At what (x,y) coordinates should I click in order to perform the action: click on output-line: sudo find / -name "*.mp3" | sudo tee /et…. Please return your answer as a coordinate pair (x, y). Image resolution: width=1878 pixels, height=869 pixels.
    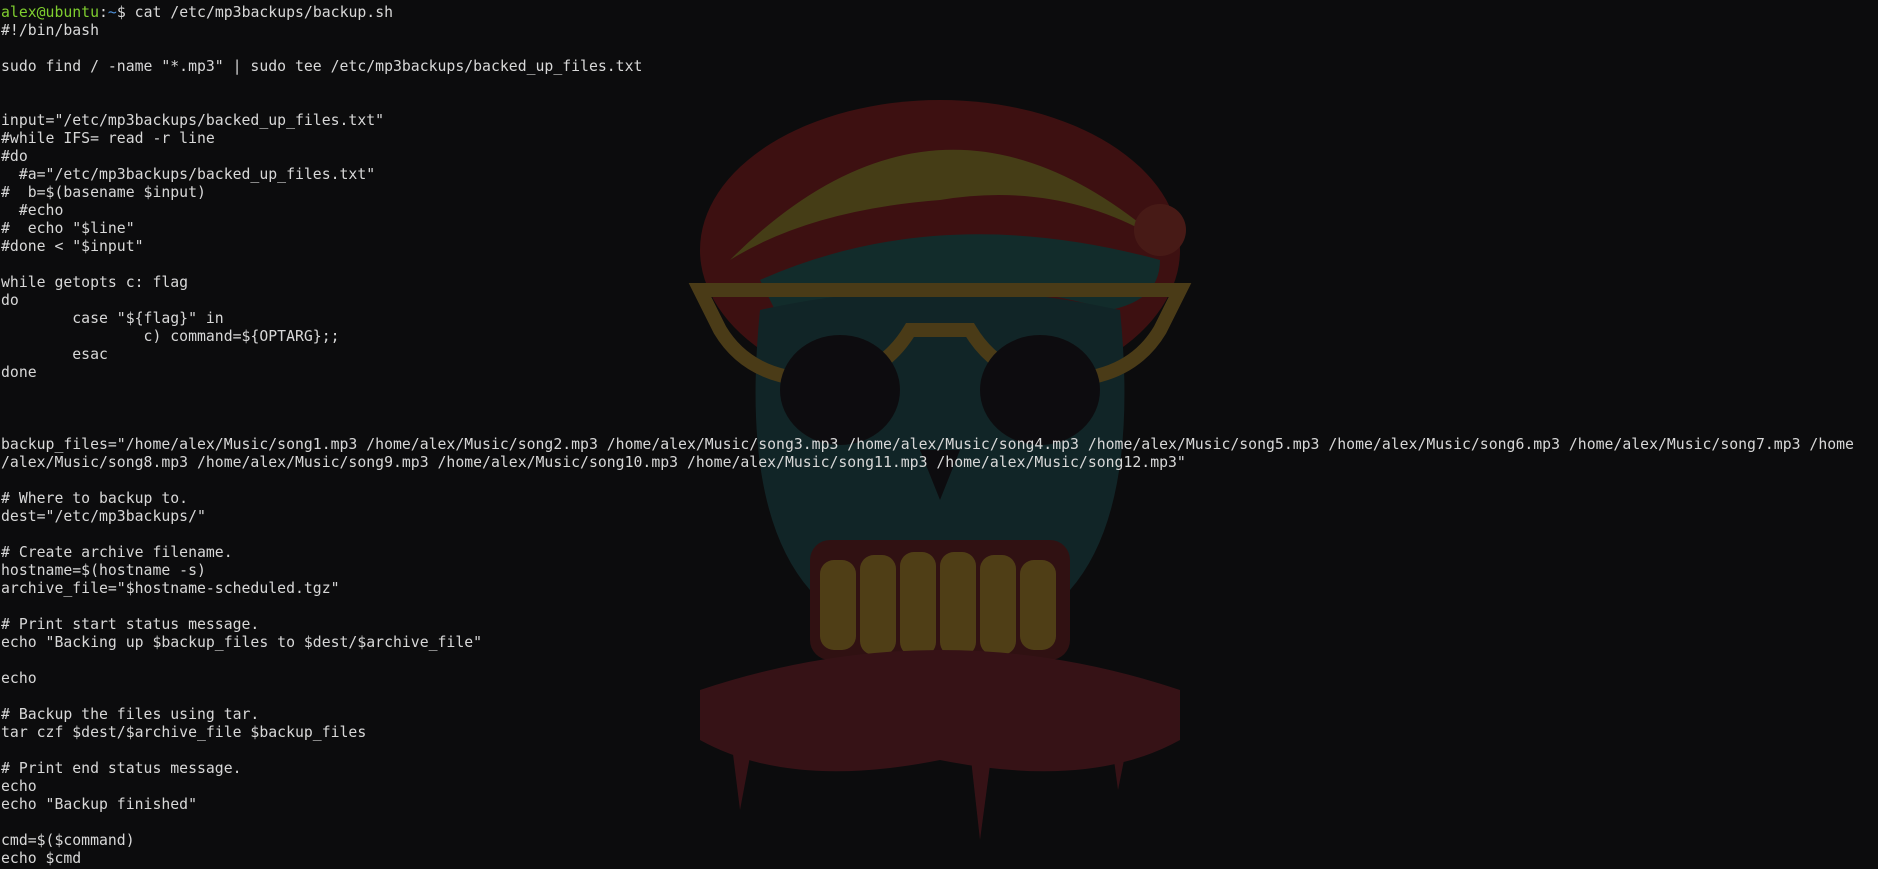
    Looking at the image, I should click on (322, 66).